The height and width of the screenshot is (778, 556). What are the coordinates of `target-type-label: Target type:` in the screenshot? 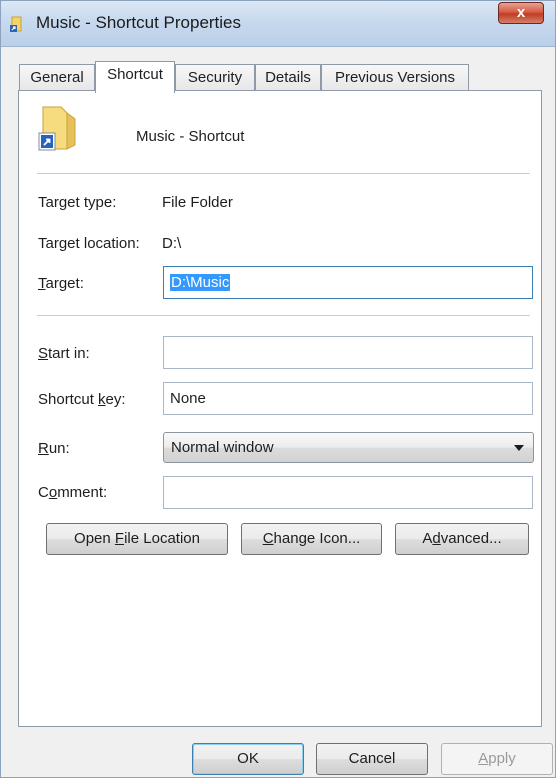 It's located at (77, 202).